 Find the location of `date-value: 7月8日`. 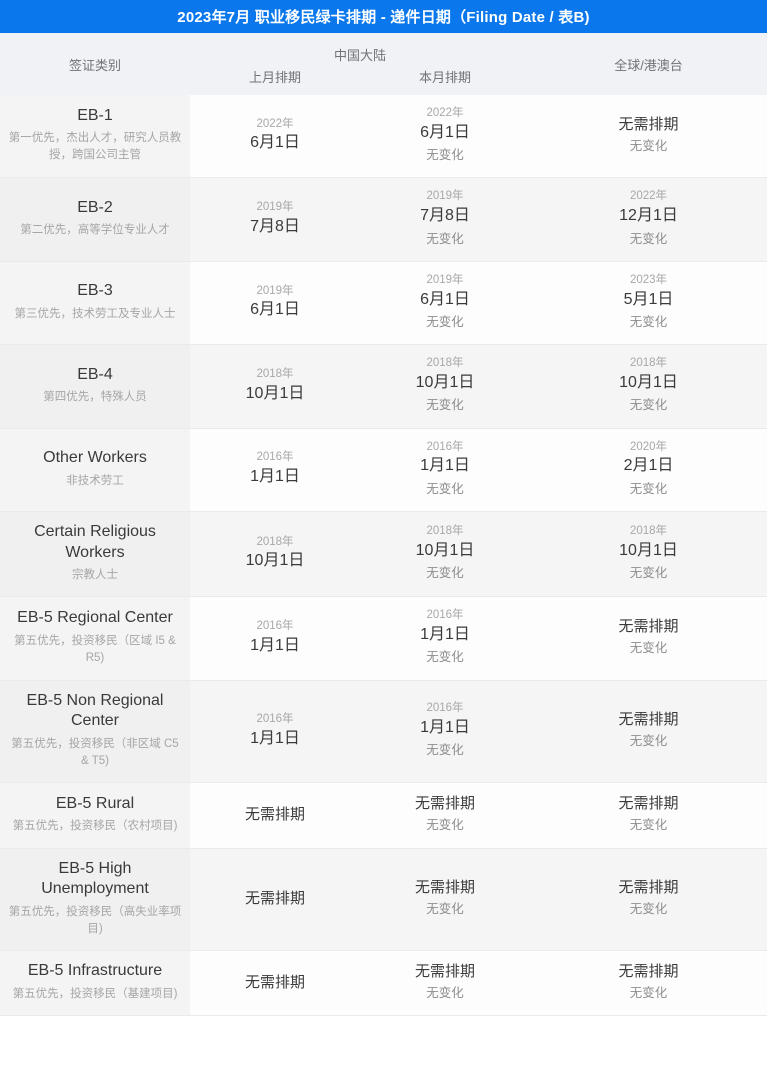

date-value: 7月8日 is located at coordinates (445, 216).